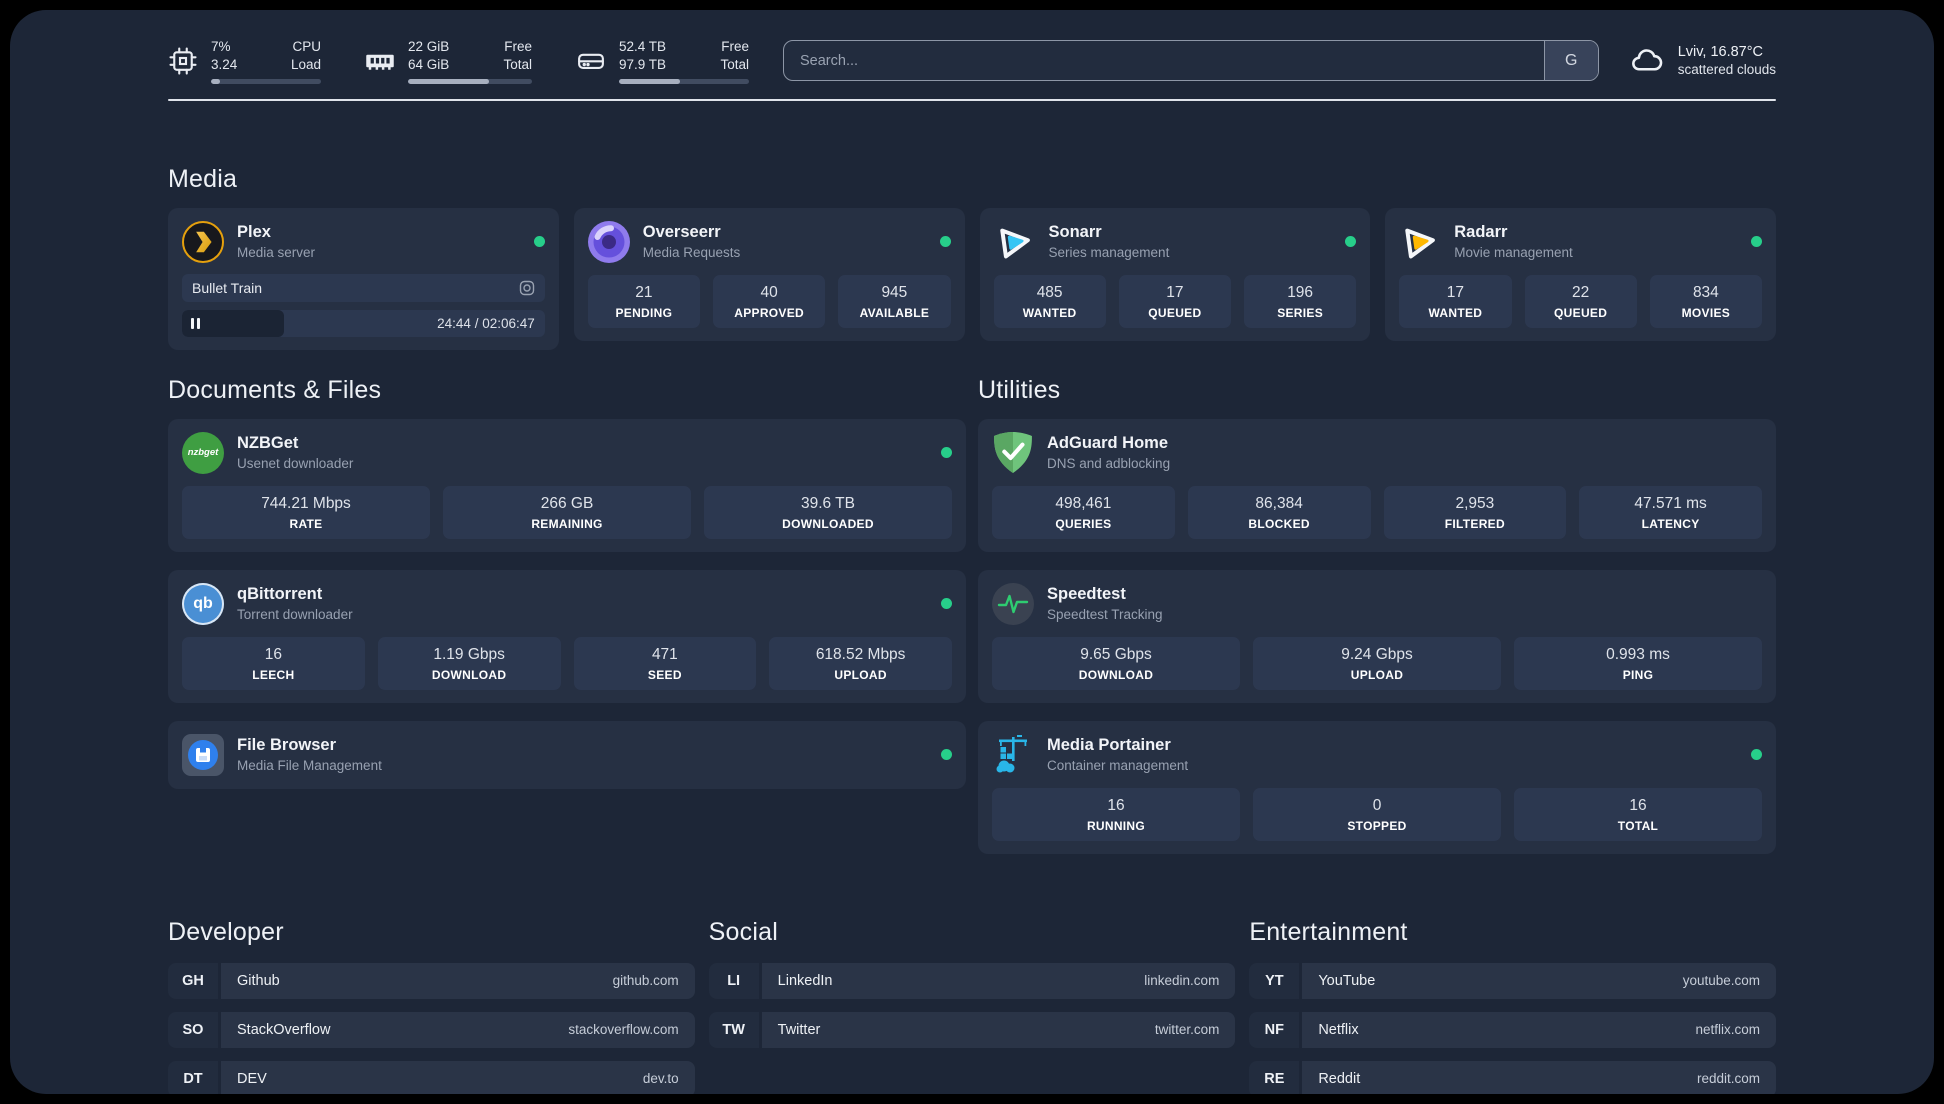 This screenshot has height=1104, width=1944. What do you see at coordinates (284, 1029) in the screenshot?
I see `bookmark-name: StackOverflow` at bounding box center [284, 1029].